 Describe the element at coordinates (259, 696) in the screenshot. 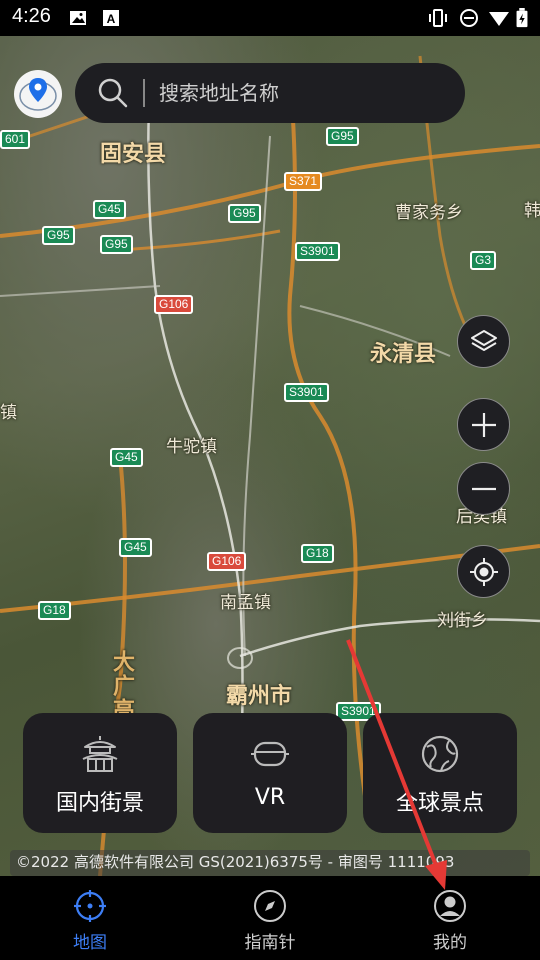

I see `place-label: 霸州市` at that location.